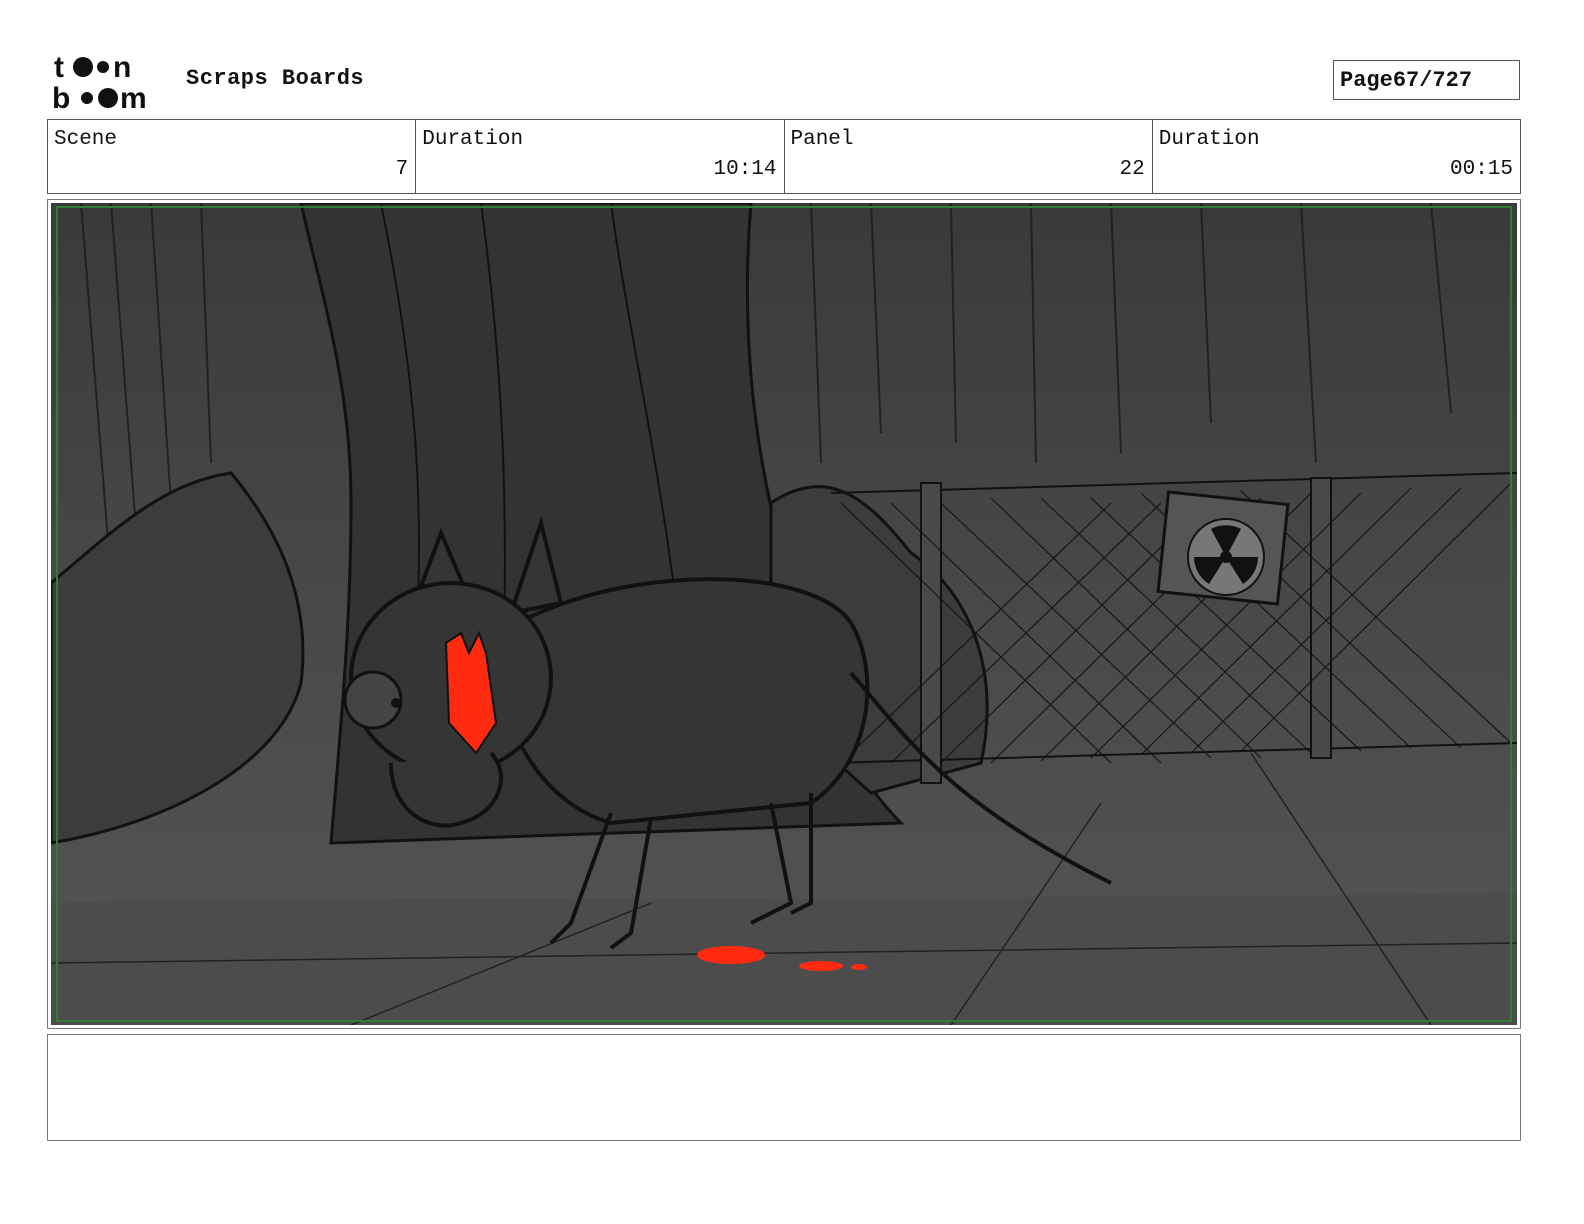  What do you see at coordinates (133, 97) in the screenshot?
I see `svg-text: m` at bounding box center [133, 97].